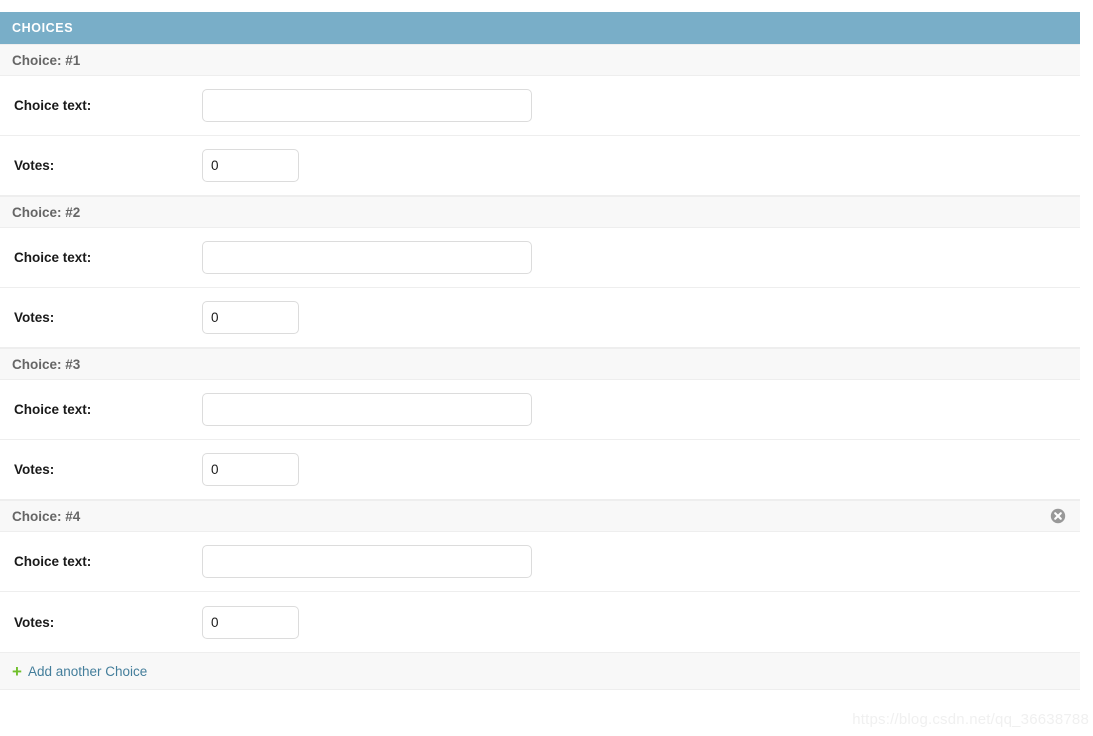  Describe the element at coordinates (17, 671) in the screenshot. I see `plus-icon: +` at that location.